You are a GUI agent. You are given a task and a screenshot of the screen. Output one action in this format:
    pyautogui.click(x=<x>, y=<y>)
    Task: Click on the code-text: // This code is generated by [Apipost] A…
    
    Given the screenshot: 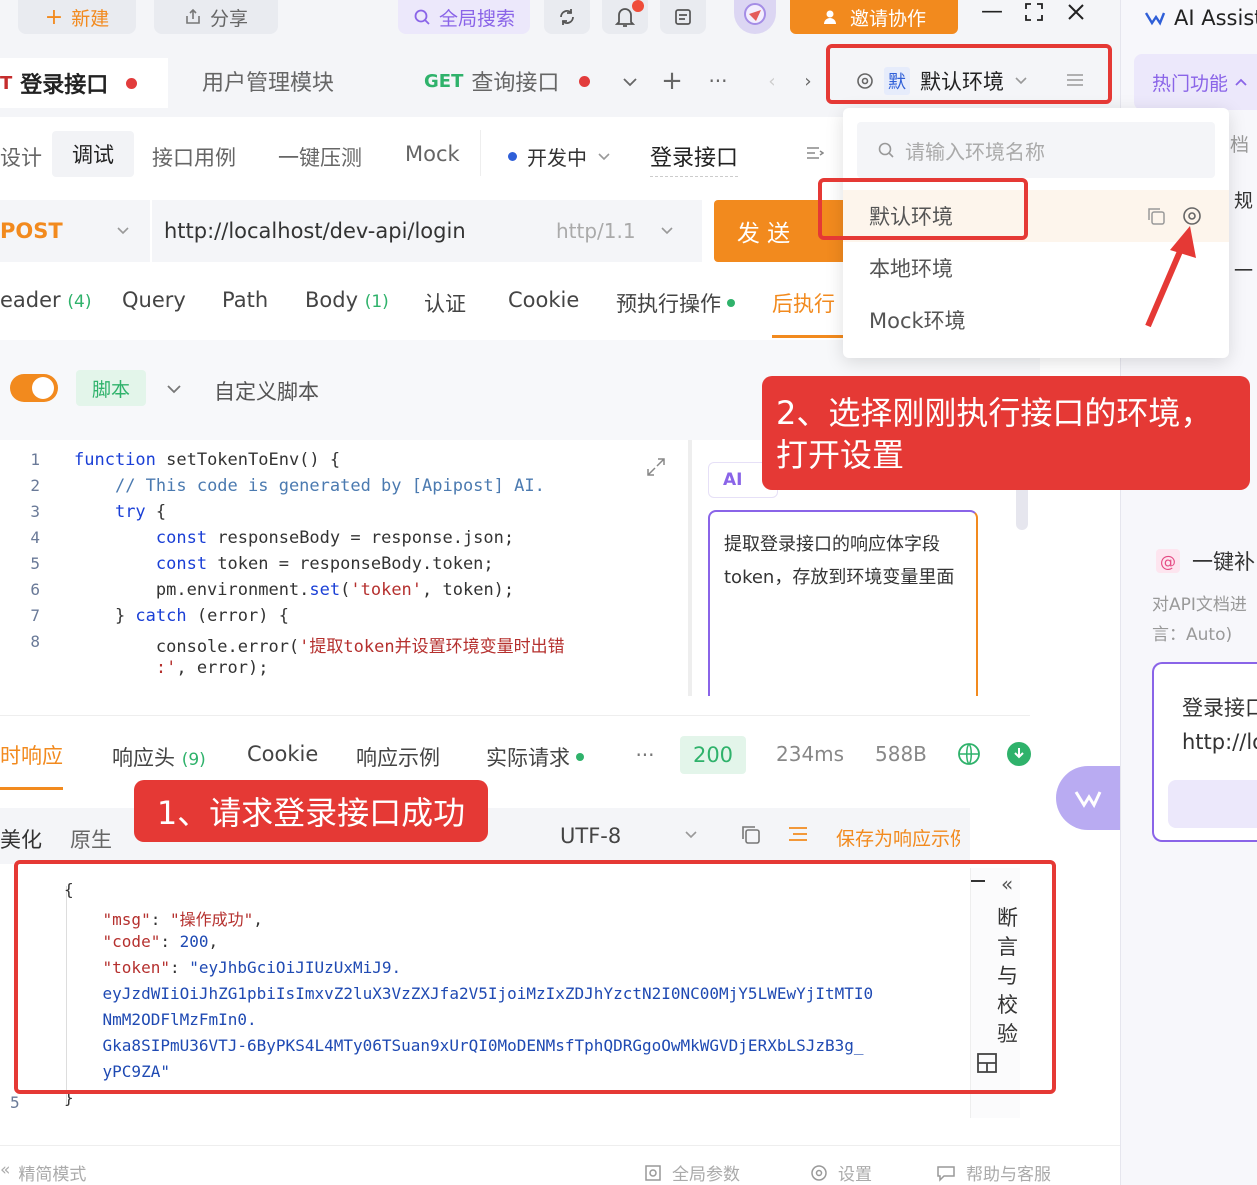 What is the action you would take?
    pyautogui.click(x=329, y=486)
    